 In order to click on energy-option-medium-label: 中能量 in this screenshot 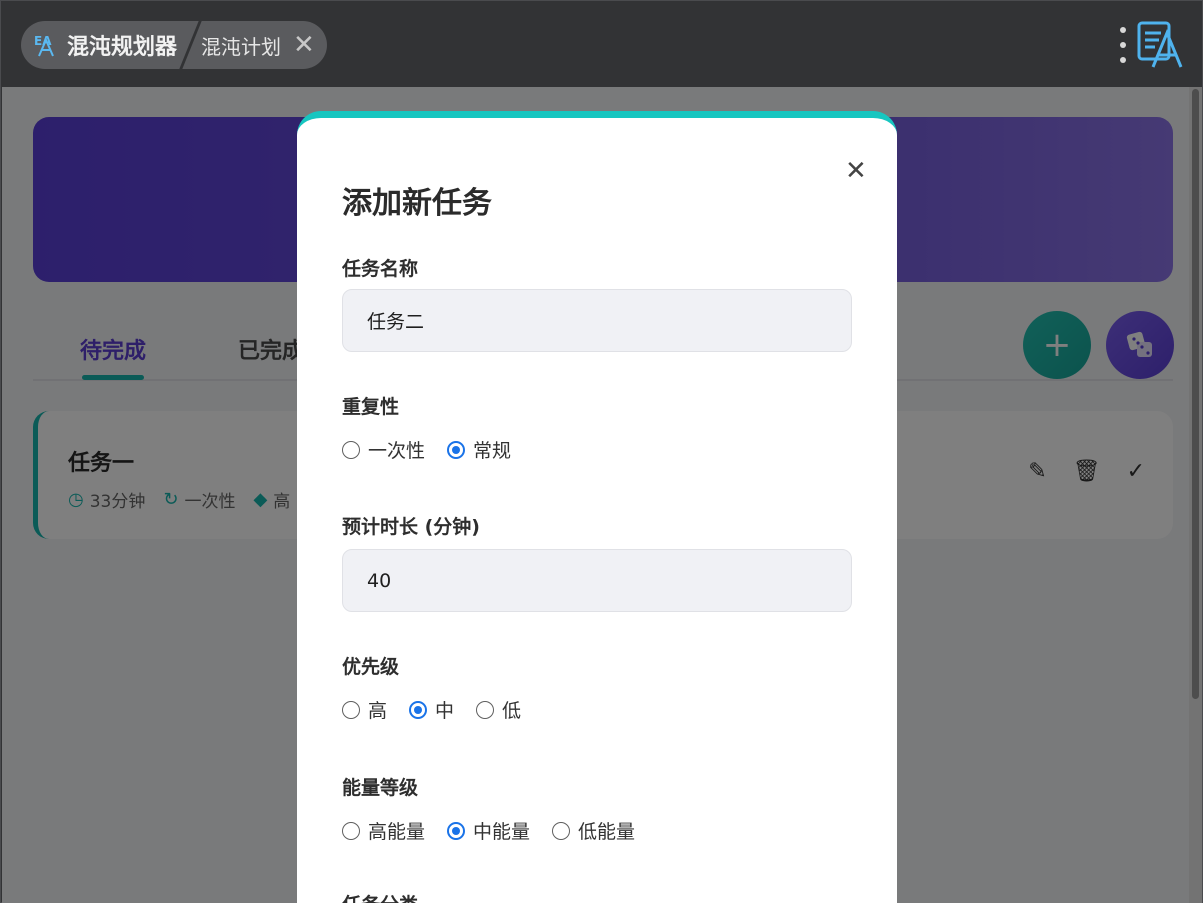, I will do `click(502, 832)`.